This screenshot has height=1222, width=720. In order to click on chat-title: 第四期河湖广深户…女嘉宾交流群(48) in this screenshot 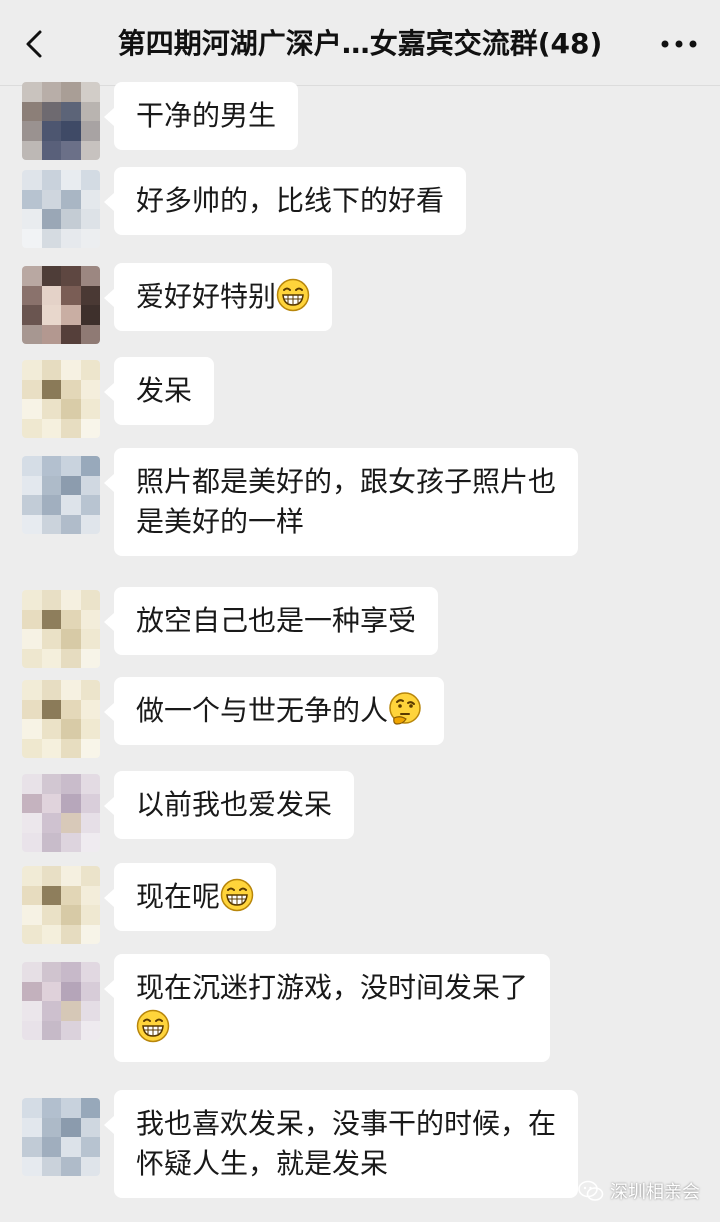, I will do `click(360, 43)`.